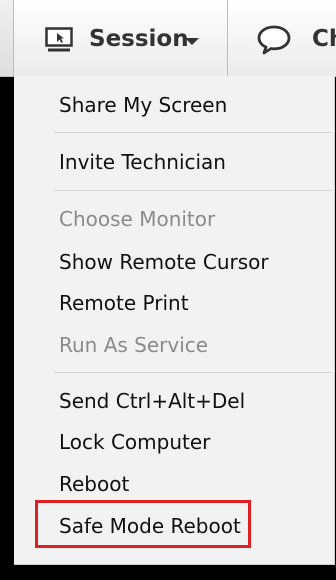 This screenshot has height=580, width=336. I want to click on session-label: Session, so click(139, 39).